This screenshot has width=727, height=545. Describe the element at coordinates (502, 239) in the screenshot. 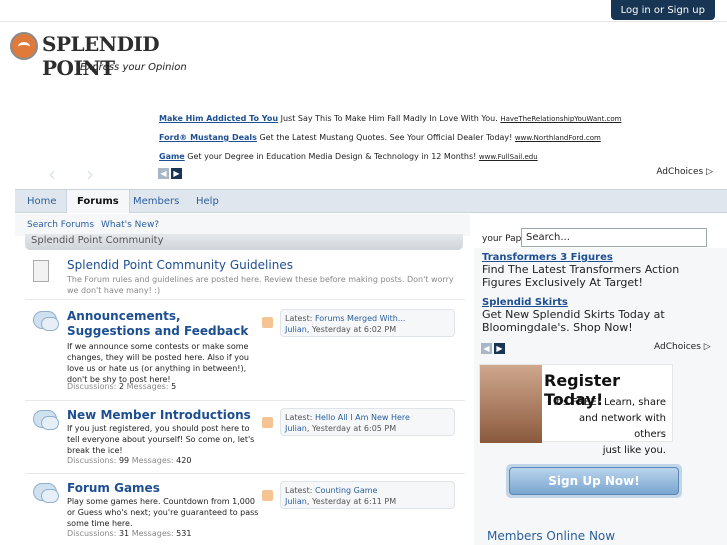

I see `side-ad-cutoff: your Pap` at that location.